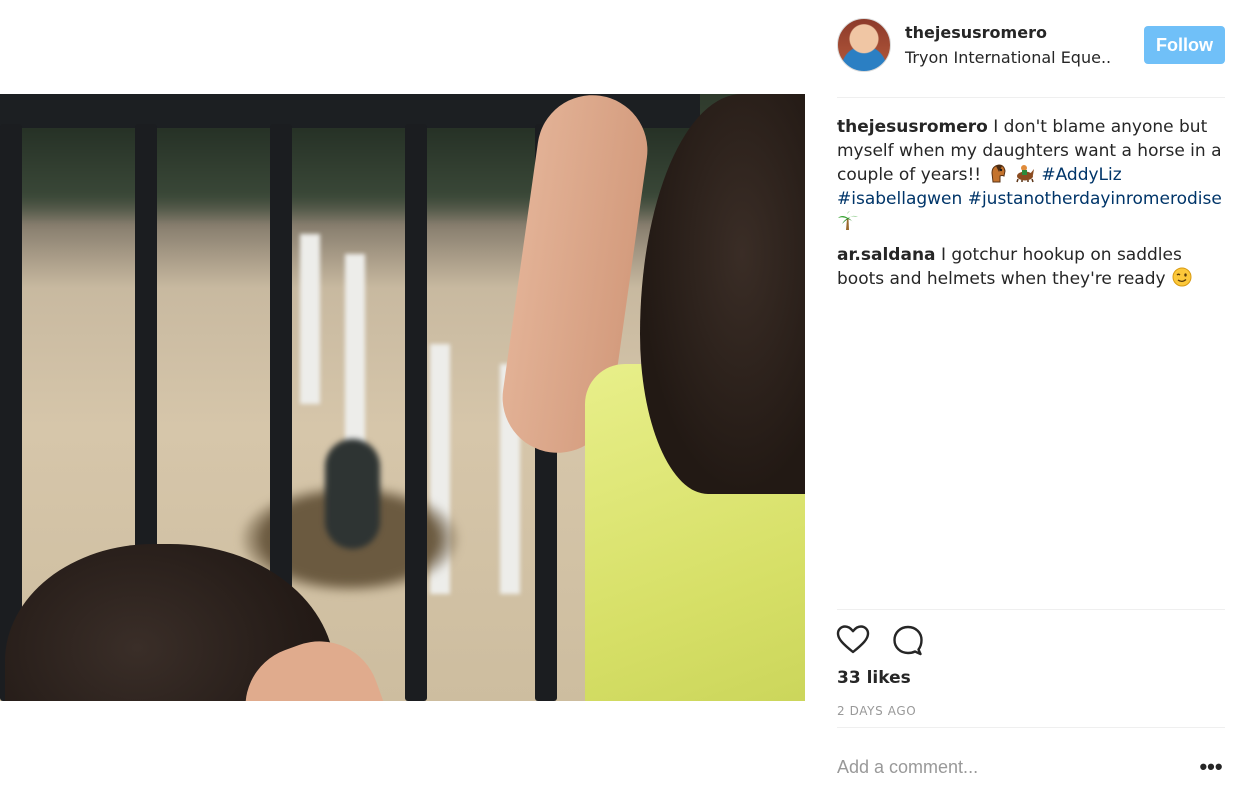  What do you see at coordinates (1008, 57) in the screenshot?
I see `location-link: Tryon International Eque..` at bounding box center [1008, 57].